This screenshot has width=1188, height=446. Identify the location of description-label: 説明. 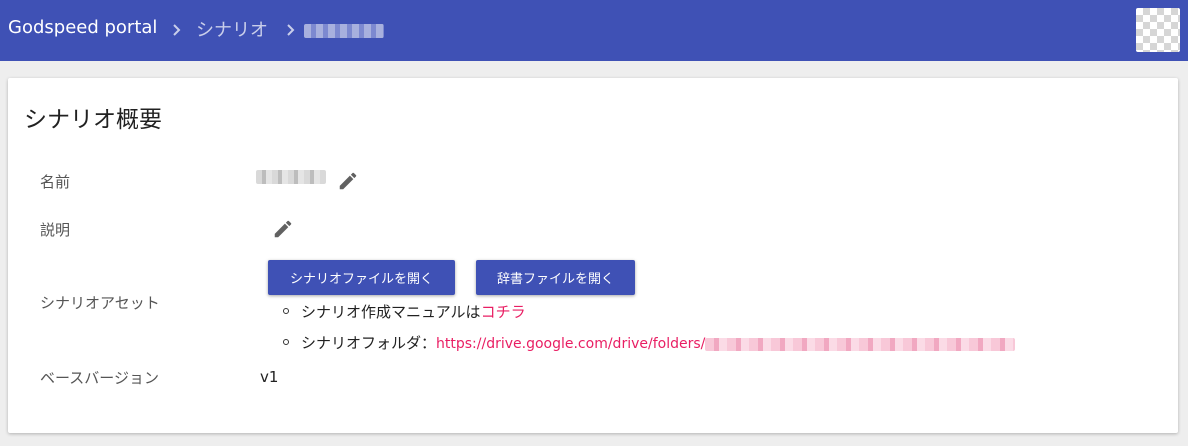
(55, 230).